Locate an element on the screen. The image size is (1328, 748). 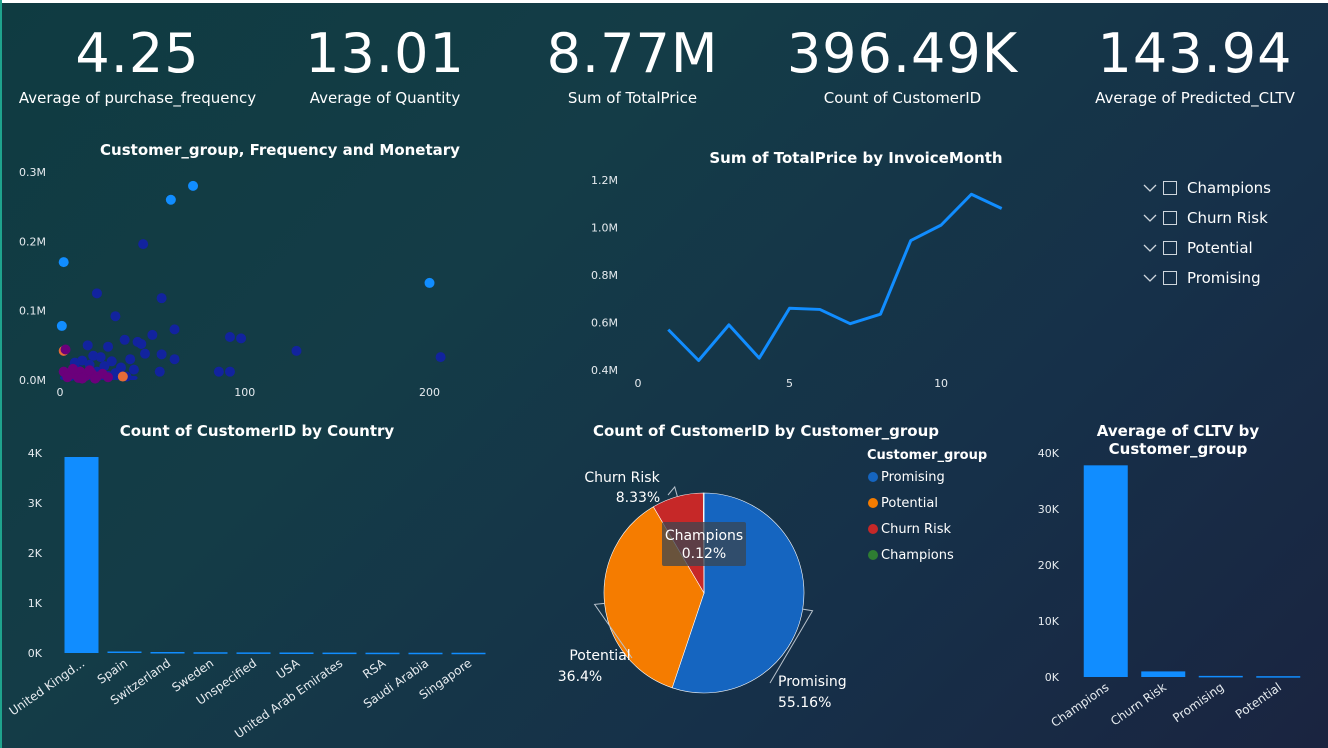
kpi-label: Sum of TotalPrice is located at coordinates (632, 98).